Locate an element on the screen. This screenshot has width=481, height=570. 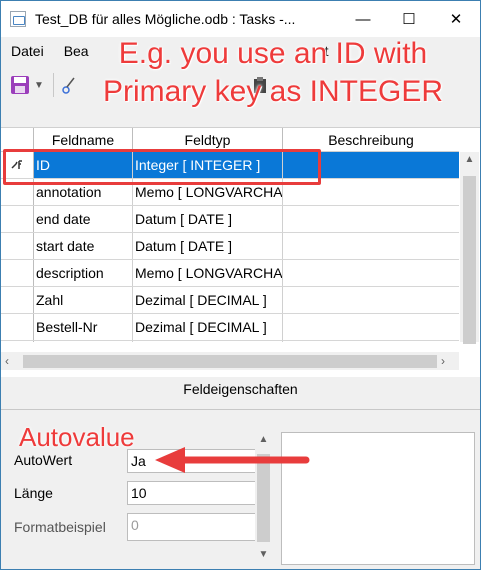
properties-divider is located at coordinates (240, 409).